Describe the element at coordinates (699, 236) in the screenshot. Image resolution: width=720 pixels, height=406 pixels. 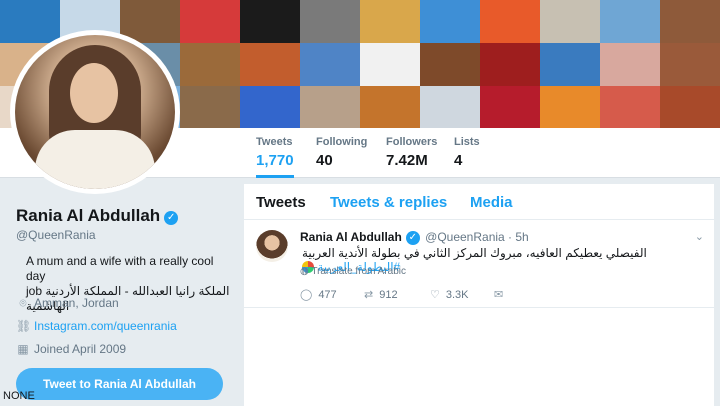
I see `chevron-down-icon: ⌄` at that location.